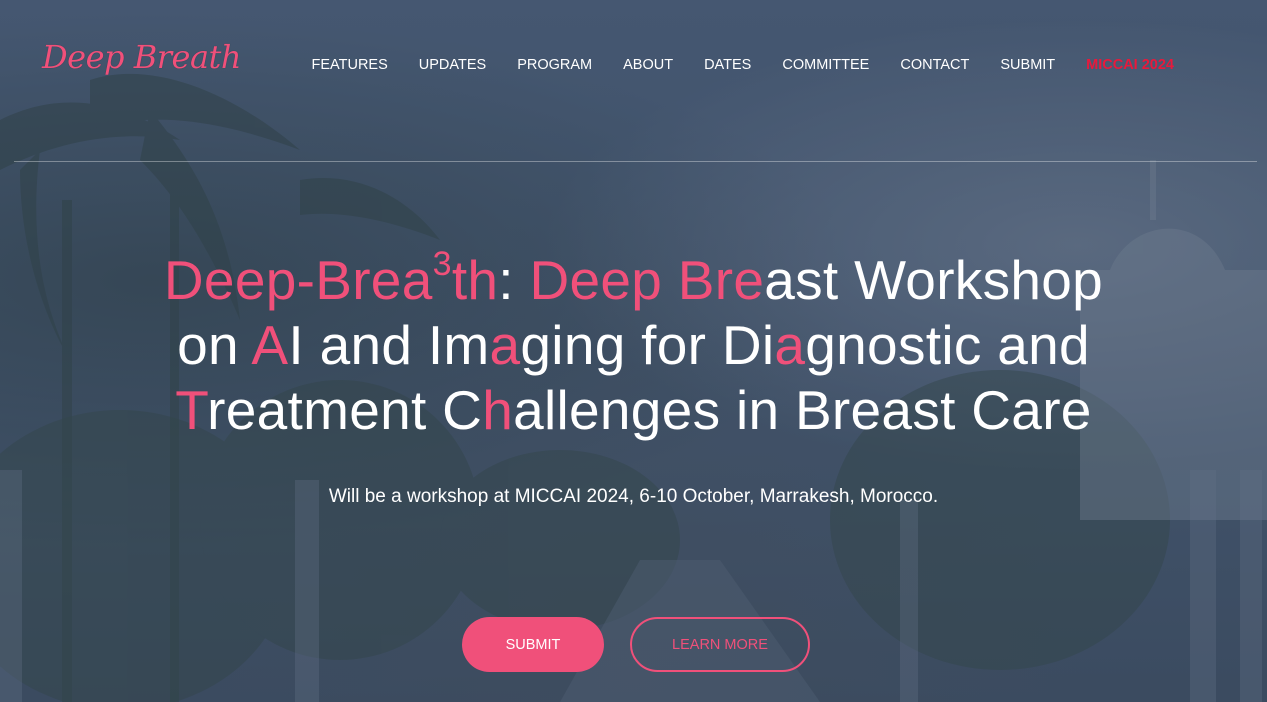  I want to click on header-divider, so click(635, 161).